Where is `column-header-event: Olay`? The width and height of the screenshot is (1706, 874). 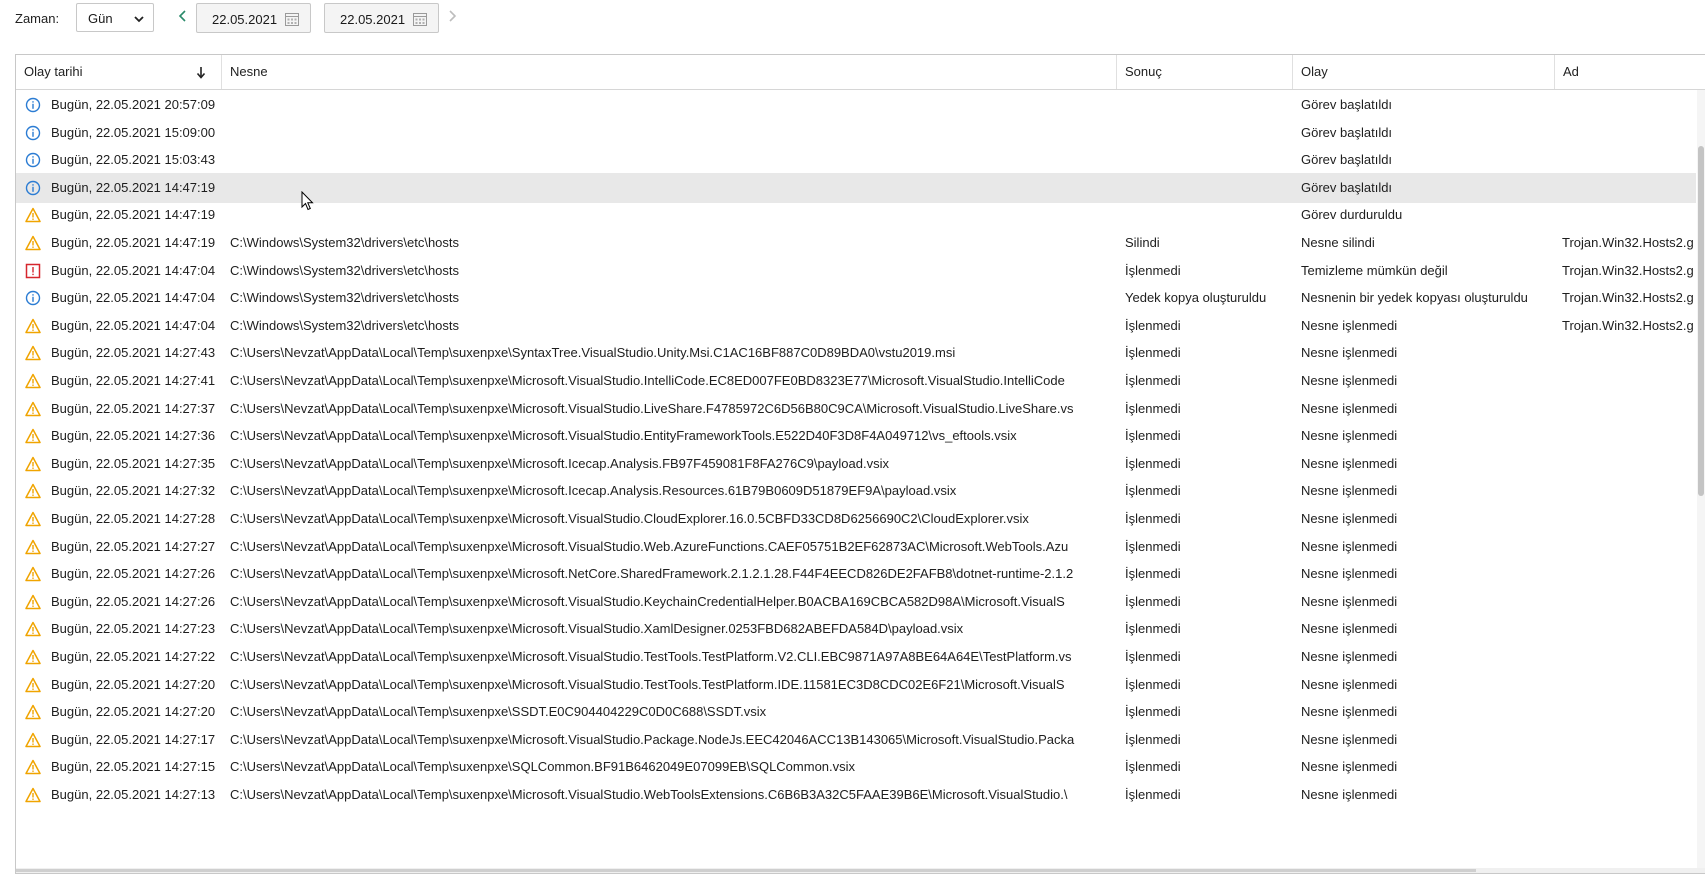
column-header-event: Olay is located at coordinates (1424, 72).